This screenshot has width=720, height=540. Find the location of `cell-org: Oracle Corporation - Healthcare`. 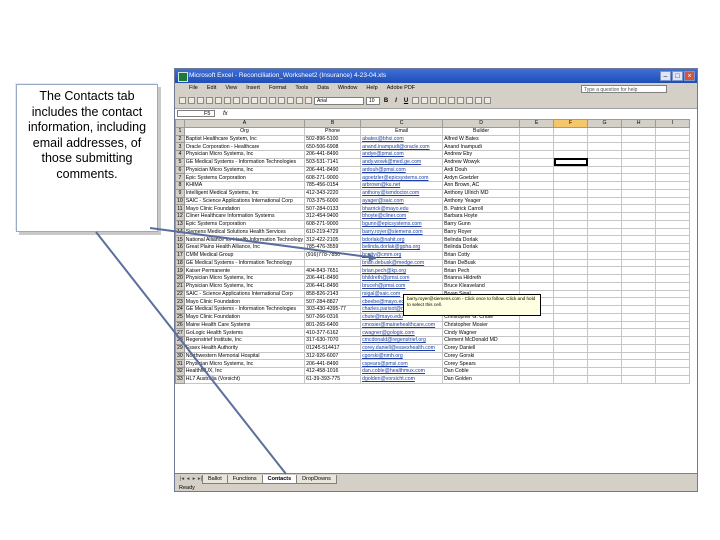

cell-org: Oracle Corporation - Healthcare is located at coordinates (244, 146).